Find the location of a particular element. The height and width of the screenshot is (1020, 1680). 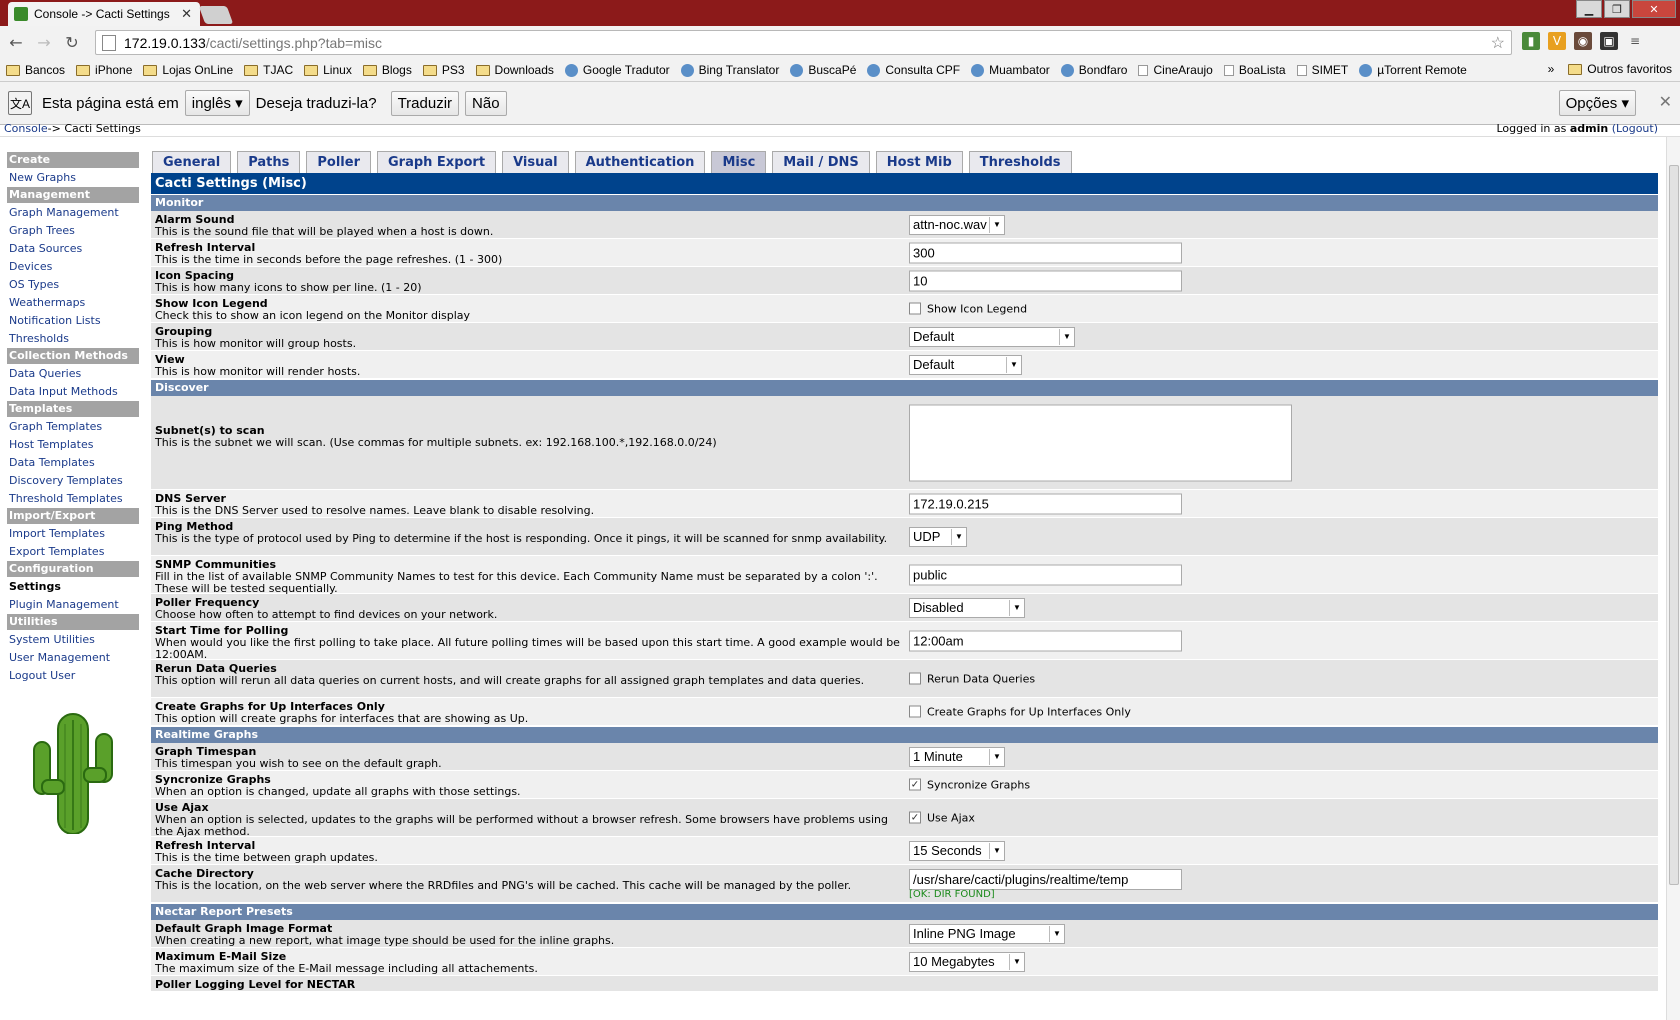

sidebar-item: Thresholds is located at coordinates (73, 339).